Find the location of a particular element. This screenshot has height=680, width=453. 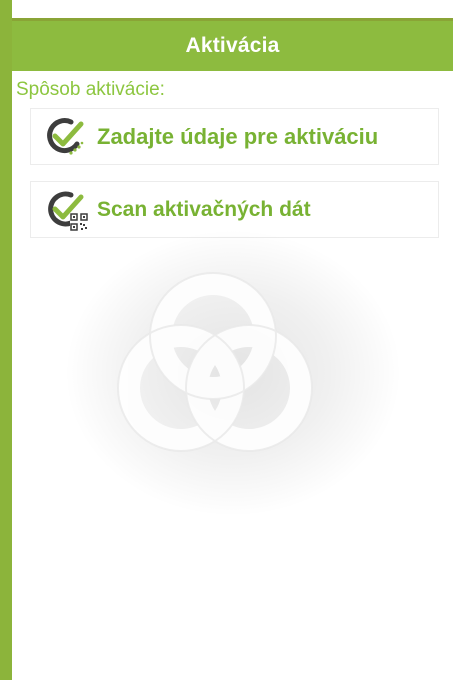

manual-activation-label: Zadajte údaje pre aktiváciu is located at coordinates (238, 136).